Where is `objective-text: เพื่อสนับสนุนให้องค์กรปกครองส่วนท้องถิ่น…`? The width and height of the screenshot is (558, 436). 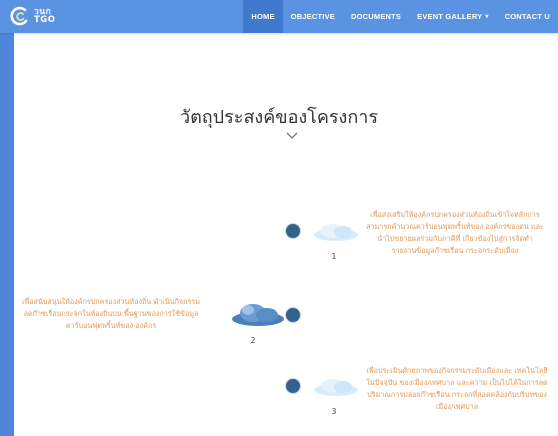
objective-text: เพื่อสนับสนุนให้องค์กรปกครองส่วนท้องถิ่น… is located at coordinates (111, 313).